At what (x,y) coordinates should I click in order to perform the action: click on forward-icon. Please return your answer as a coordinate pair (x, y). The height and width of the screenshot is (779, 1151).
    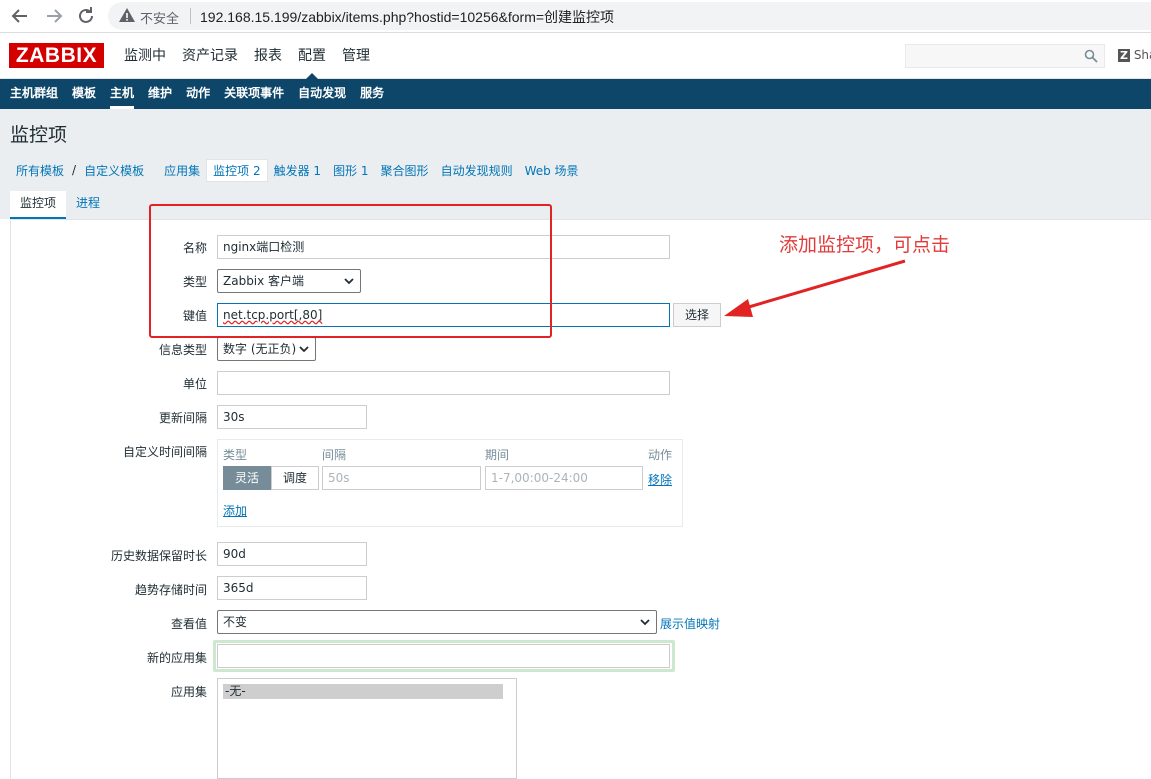
    Looking at the image, I should click on (54, 16).